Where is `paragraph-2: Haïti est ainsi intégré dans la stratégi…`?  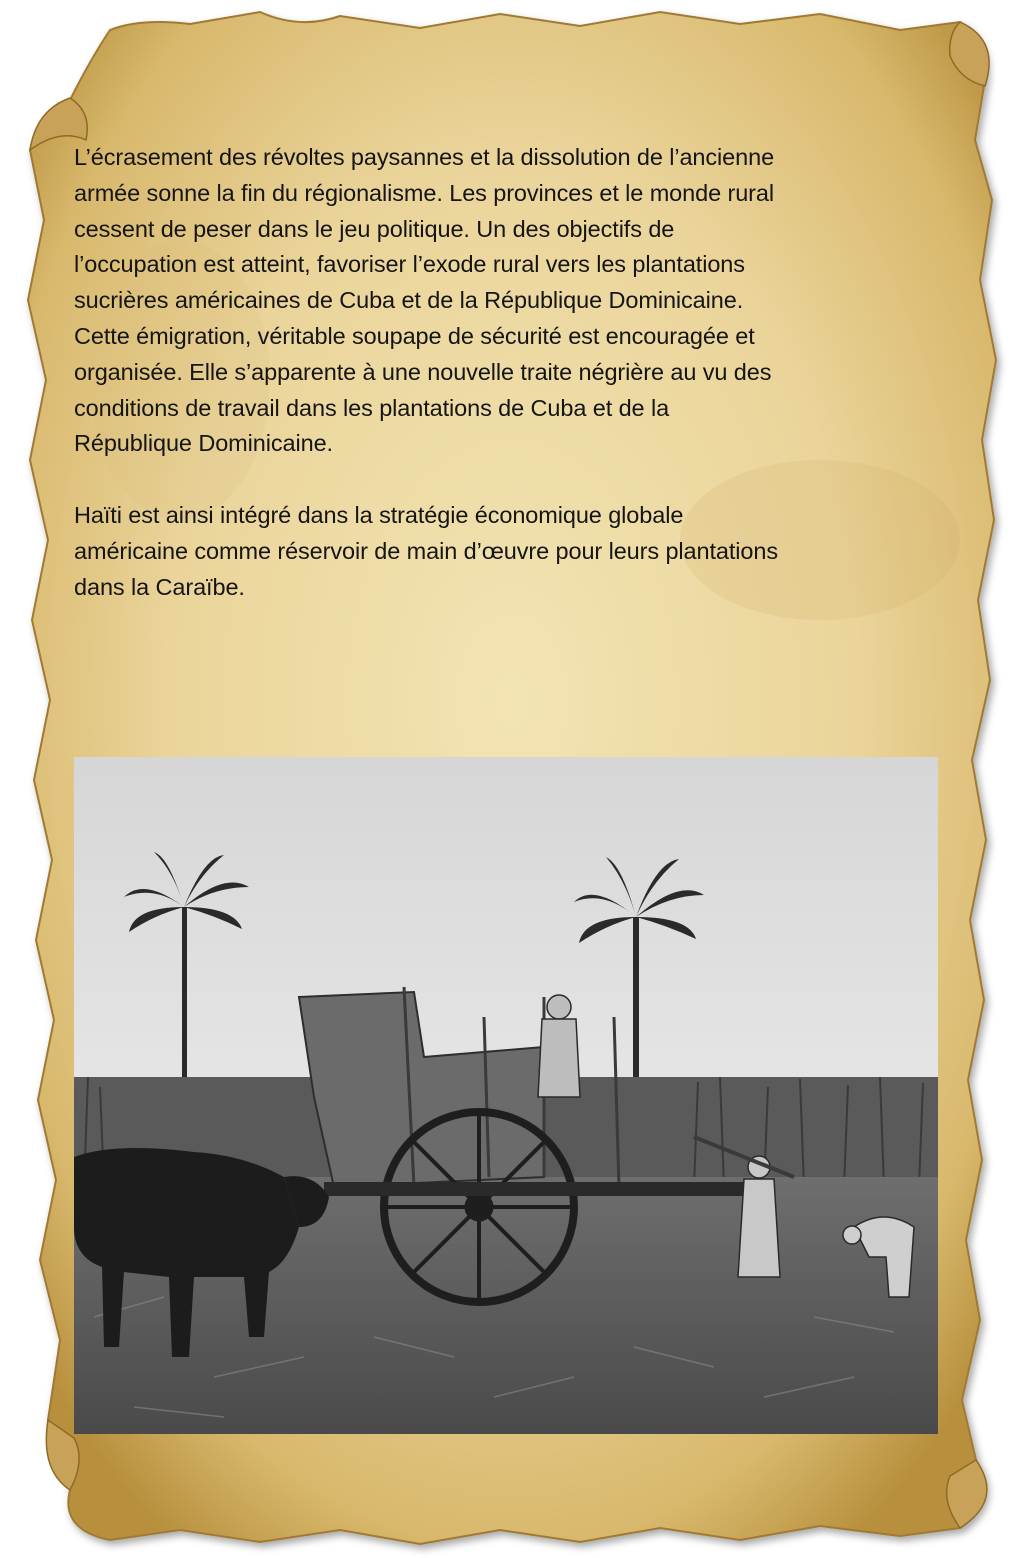
paragraph-2: Haïti est ainsi intégré dans la stratégi… is located at coordinates (426, 551).